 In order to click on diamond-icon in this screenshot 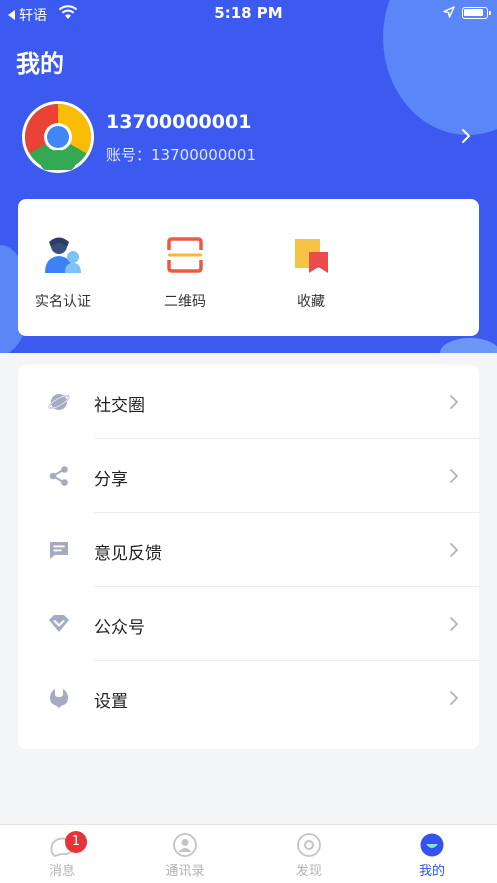, I will do `click(59, 623)`.